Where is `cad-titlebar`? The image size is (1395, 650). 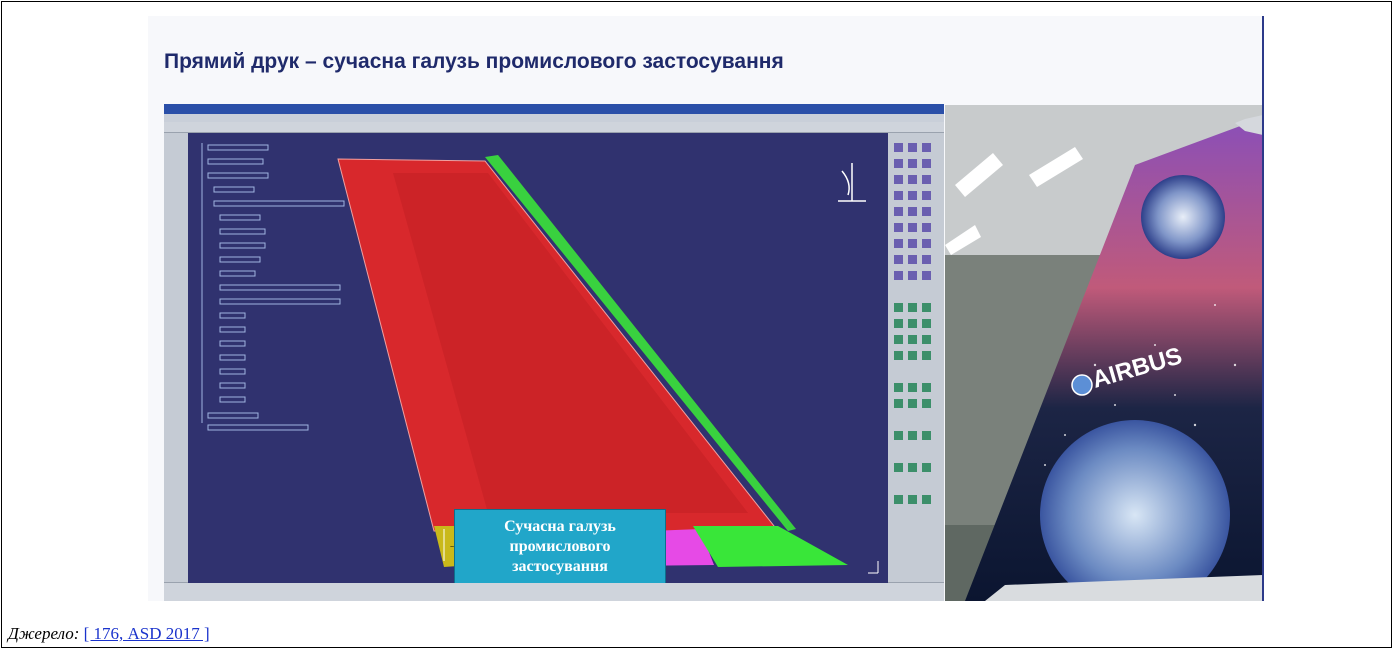 cad-titlebar is located at coordinates (554, 109).